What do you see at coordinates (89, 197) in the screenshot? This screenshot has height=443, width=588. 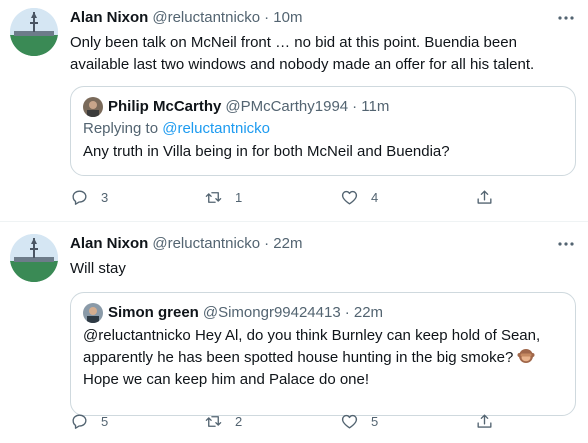 I see `reply-button: 3` at bounding box center [89, 197].